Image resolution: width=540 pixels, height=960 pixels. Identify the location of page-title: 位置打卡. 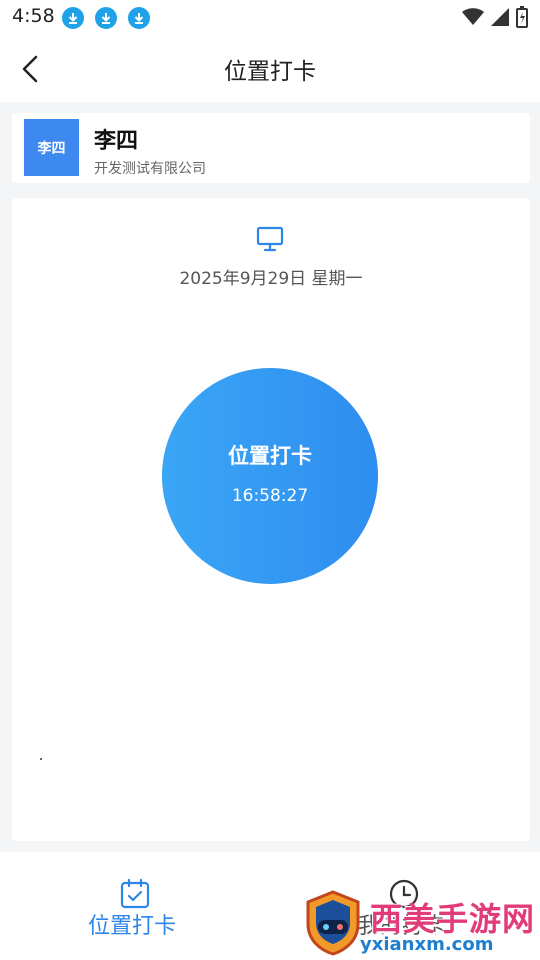
(270, 72).